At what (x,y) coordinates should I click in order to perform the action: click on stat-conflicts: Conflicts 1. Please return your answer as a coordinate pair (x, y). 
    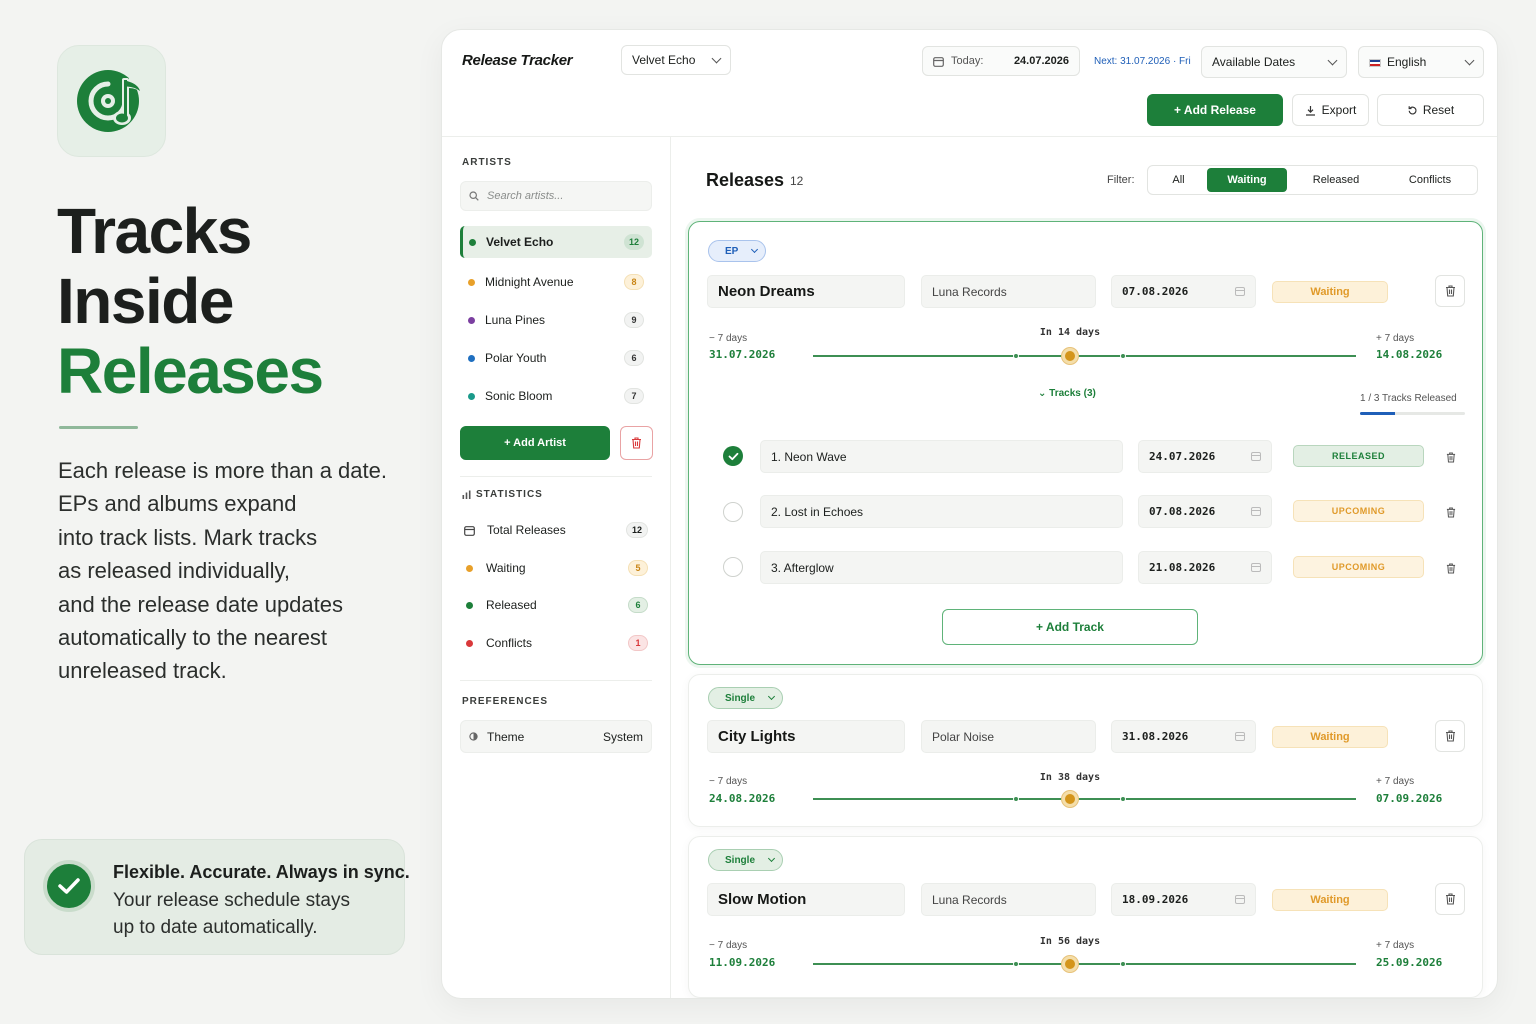
    Looking at the image, I should click on (556, 643).